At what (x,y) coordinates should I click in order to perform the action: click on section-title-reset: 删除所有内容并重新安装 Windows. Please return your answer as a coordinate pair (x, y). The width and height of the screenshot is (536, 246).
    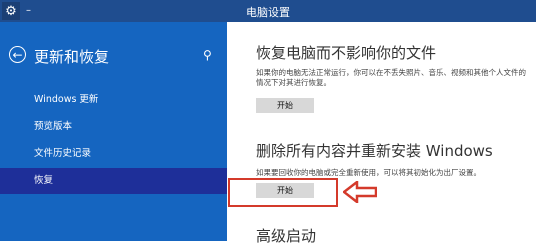
    Looking at the image, I should click on (374, 151).